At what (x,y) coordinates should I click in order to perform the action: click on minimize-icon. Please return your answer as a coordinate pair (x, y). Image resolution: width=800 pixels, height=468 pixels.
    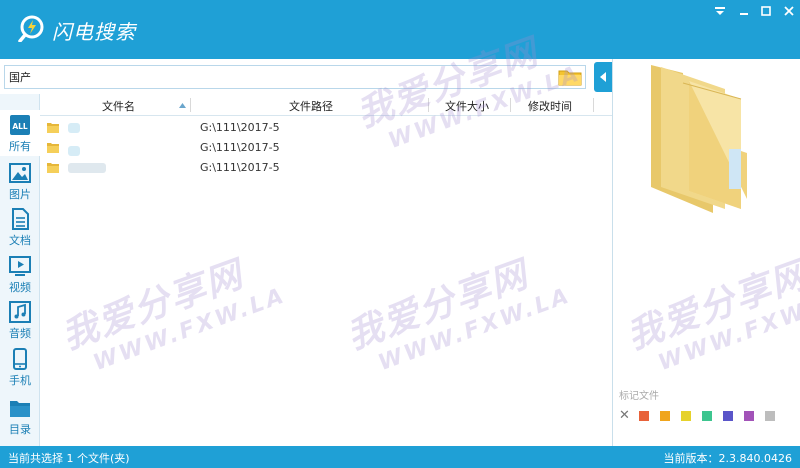
    Looking at the image, I should click on (744, 14).